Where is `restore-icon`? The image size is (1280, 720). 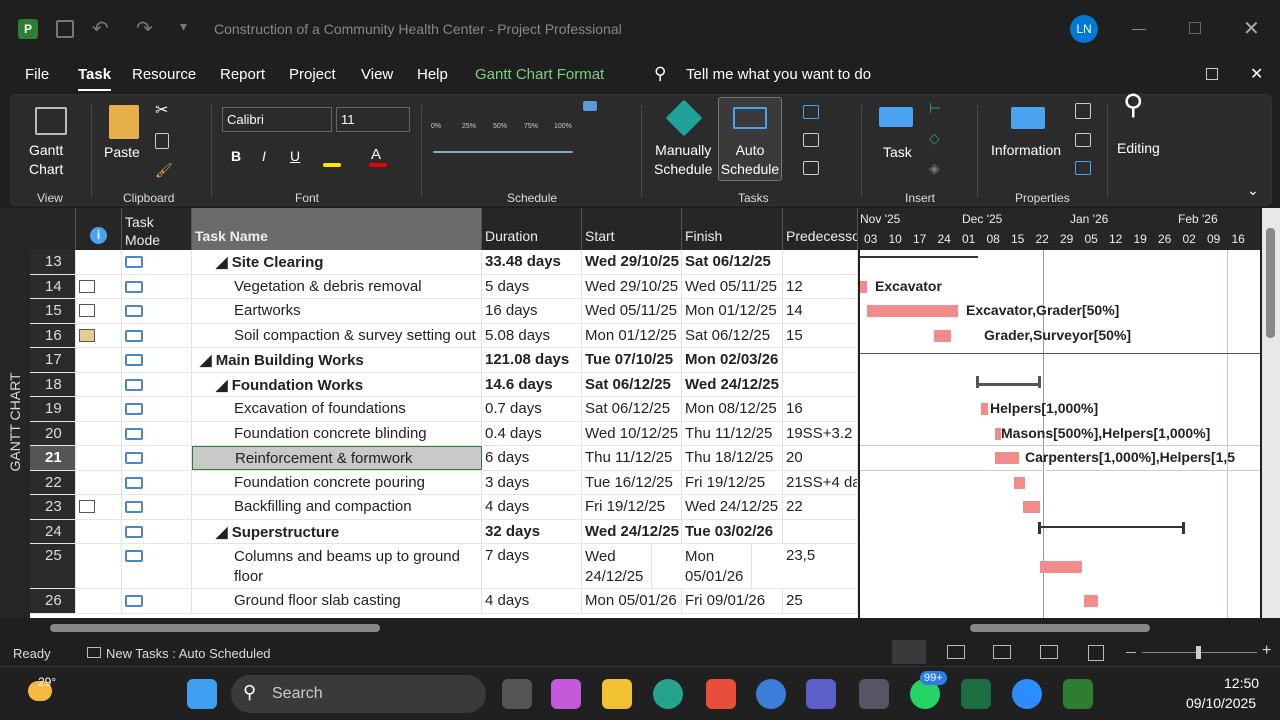 restore-icon is located at coordinates (1195, 28).